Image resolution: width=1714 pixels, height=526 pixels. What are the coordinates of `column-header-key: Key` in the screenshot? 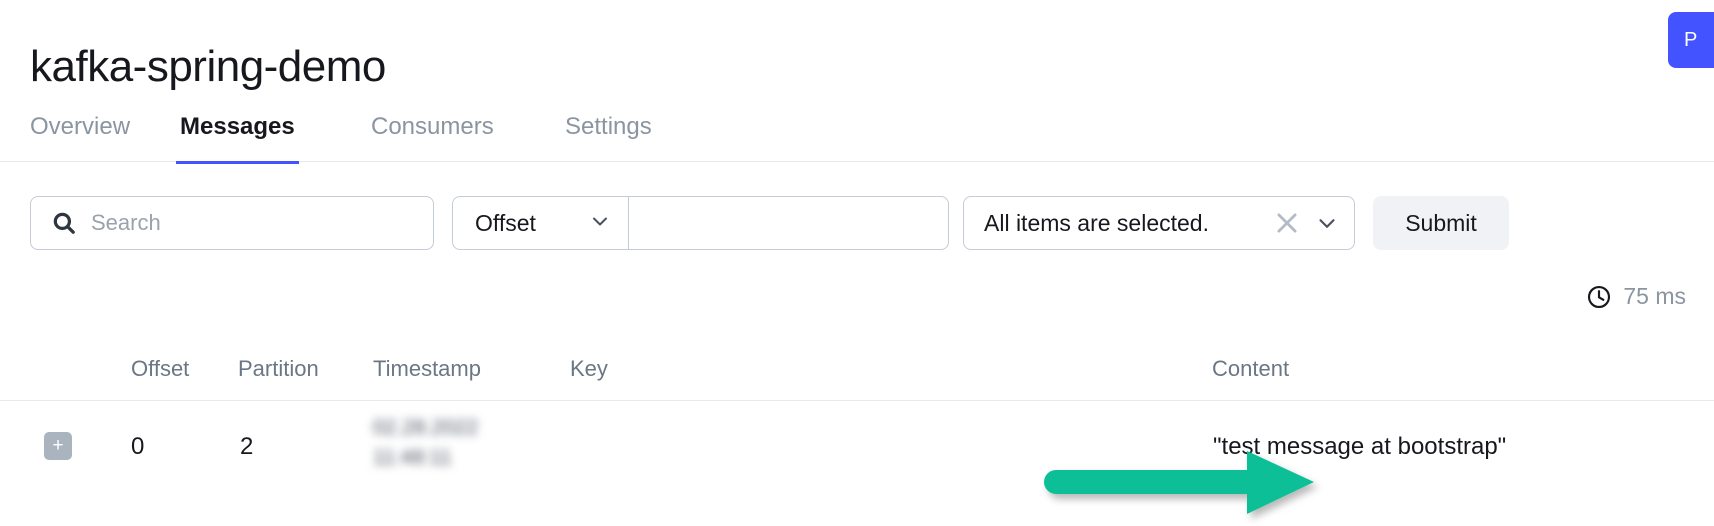 It's located at (589, 369).